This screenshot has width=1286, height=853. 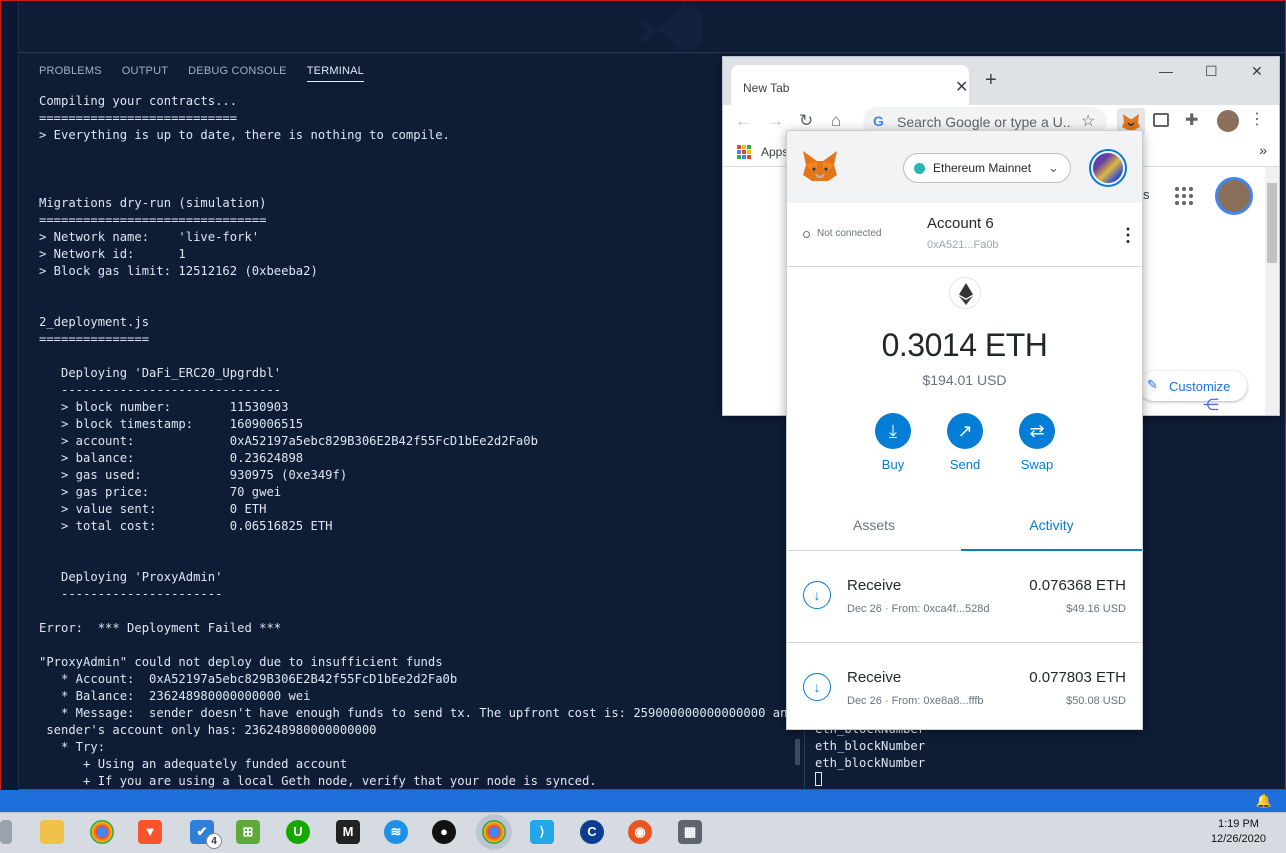 I want to click on tab-output: OUTPUT, so click(x=145, y=73).